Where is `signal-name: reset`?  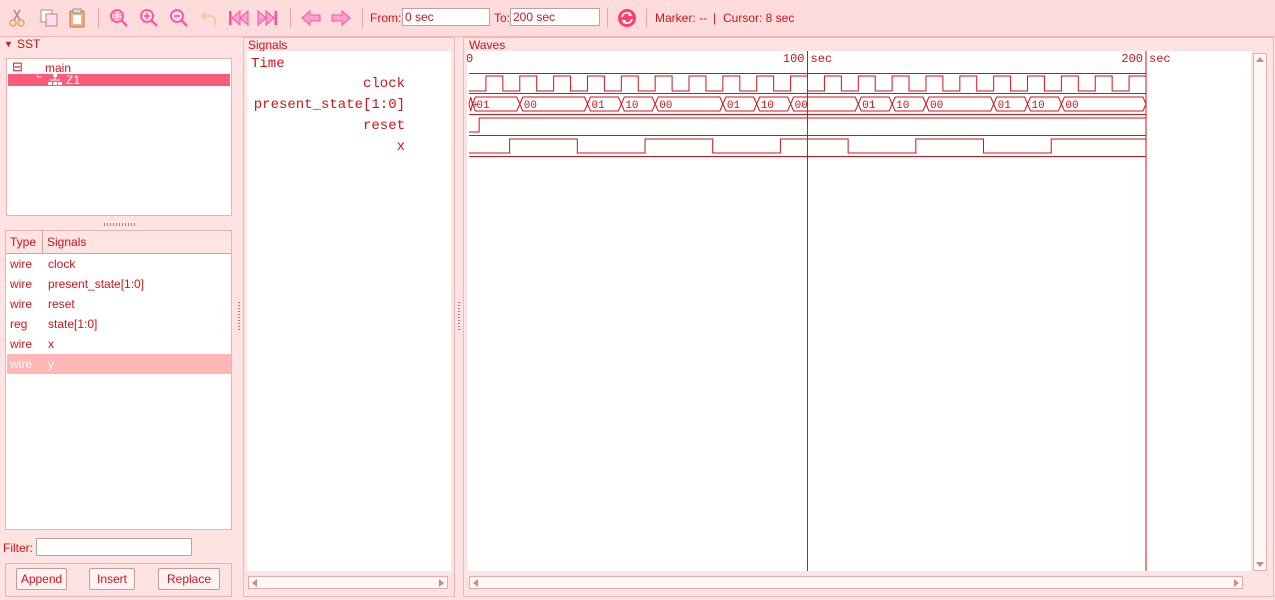 signal-name: reset is located at coordinates (61, 304).